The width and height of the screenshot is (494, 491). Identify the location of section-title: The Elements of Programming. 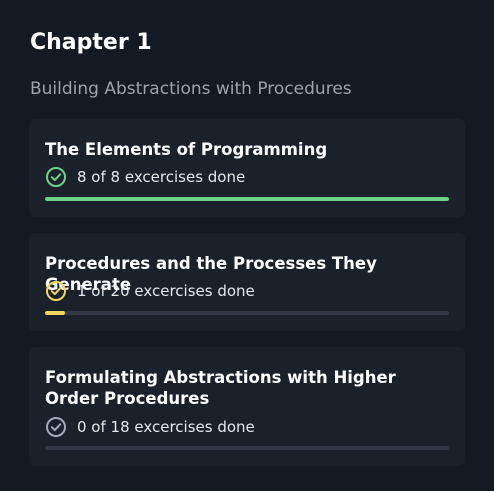
(186, 149).